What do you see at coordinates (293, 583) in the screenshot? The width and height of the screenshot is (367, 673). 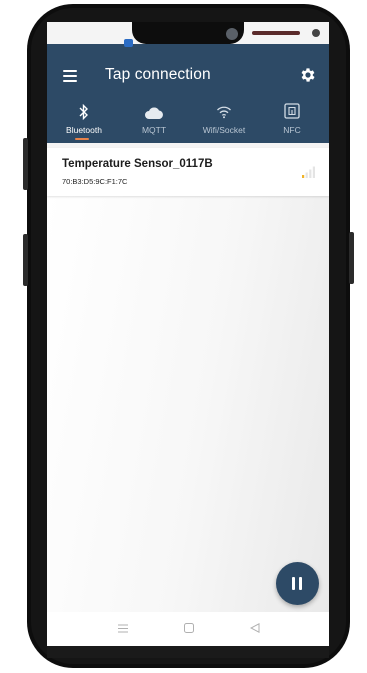 I see `pause-icon` at bounding box center [293, 583].